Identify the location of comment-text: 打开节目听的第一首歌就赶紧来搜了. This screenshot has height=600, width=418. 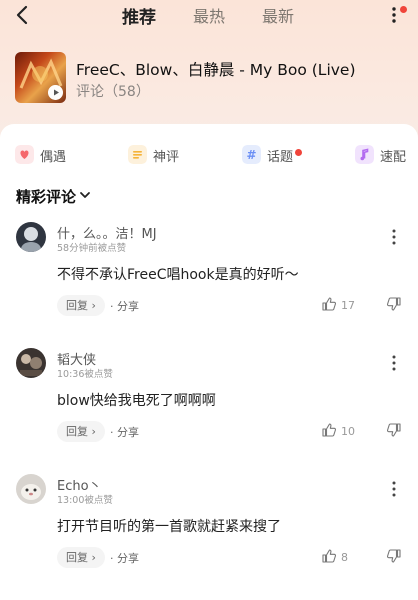
(169, 527).